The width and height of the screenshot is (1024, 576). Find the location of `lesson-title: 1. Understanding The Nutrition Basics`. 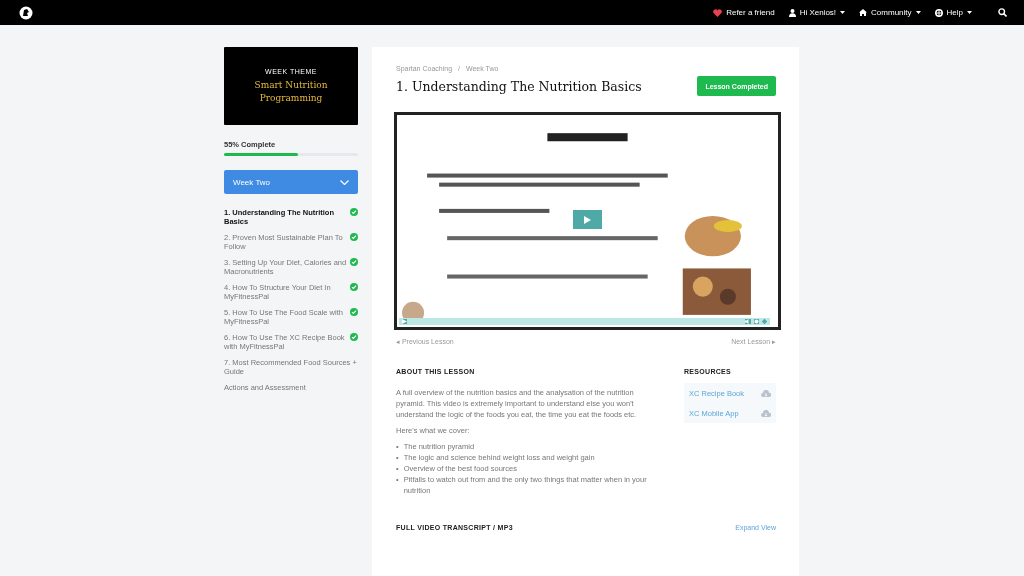

lesson-title: 1. Understanding The Nutrition Basics is located at coordinates (519, 86).